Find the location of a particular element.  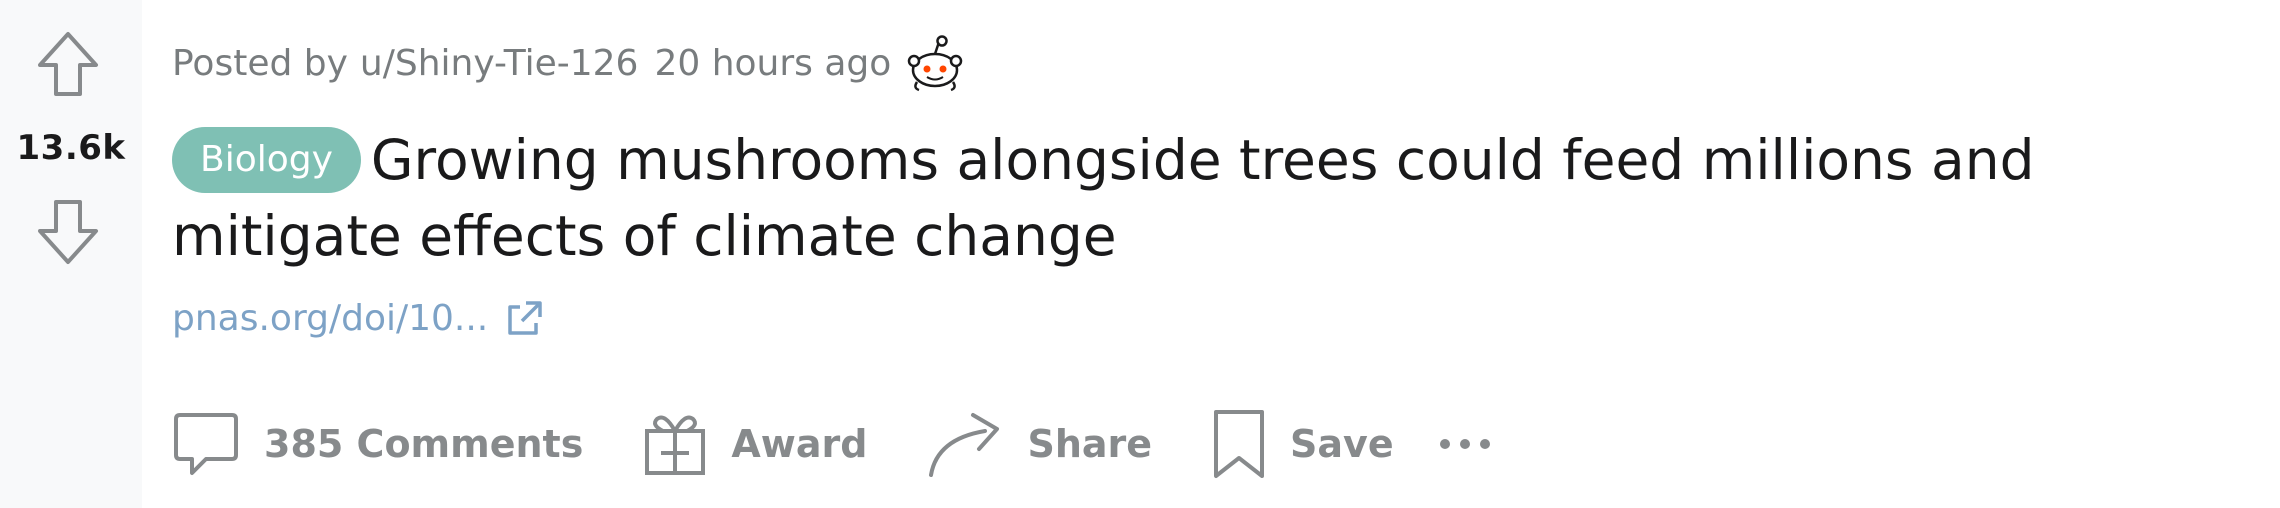

award-label: Award is located at coordinates (799, 444).